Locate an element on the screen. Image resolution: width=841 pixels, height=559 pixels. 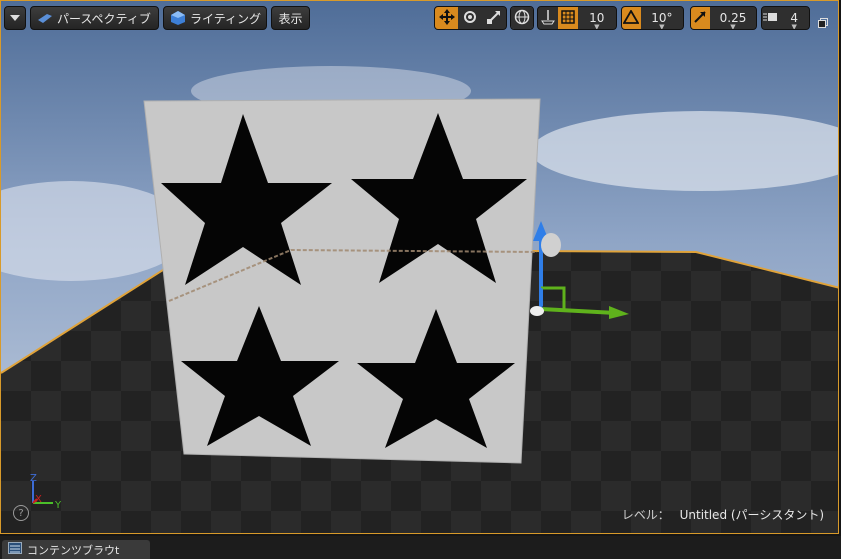
axis-x-label: X is located at coordinates (38, 499).